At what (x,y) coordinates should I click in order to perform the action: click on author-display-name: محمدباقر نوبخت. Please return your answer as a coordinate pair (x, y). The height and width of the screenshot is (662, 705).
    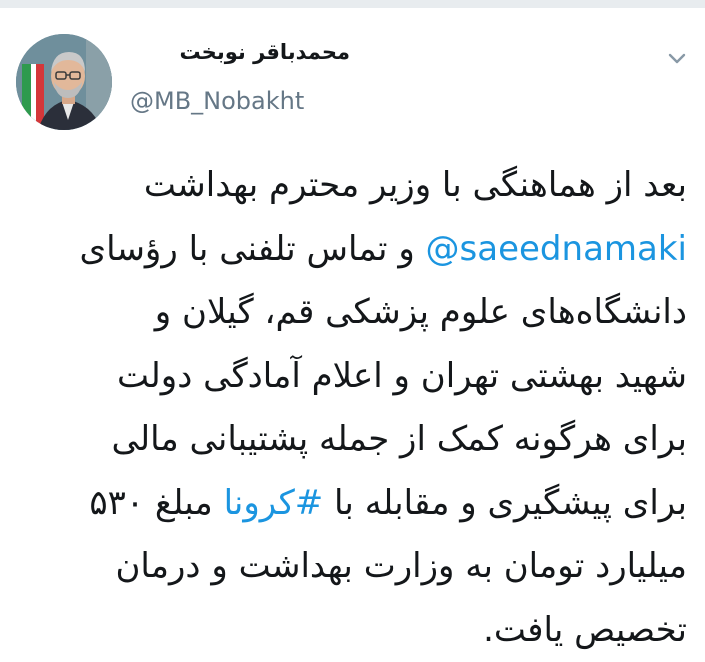
    Looking at the image, I should click on (240, 52).